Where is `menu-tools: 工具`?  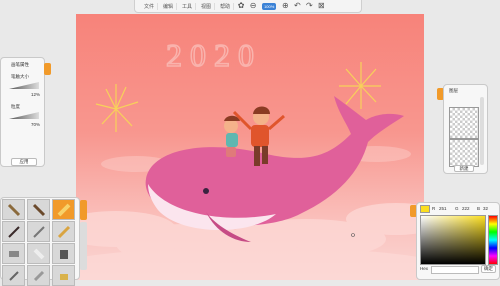 menu-tools: 工具 is located at coordinates (188, 6).